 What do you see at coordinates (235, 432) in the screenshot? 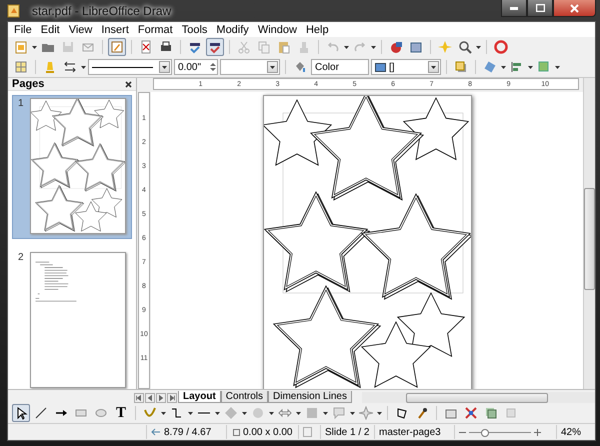
I see `size-icon` at bounding box center [235, 432].